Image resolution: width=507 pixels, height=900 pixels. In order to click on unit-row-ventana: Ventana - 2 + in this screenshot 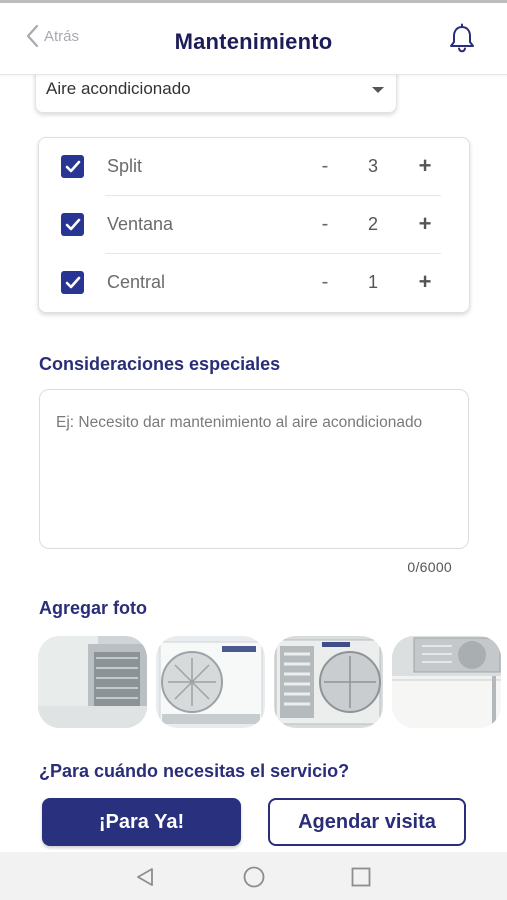, I will do `click(254, 225)`.